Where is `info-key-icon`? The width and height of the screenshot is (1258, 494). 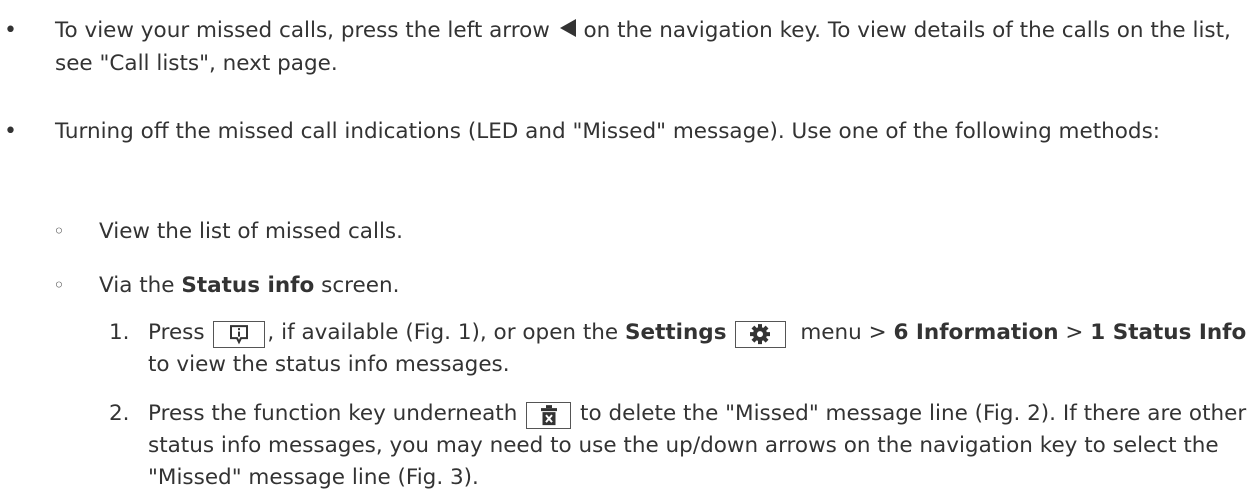
info-key-icon is located at coordinates (239, 334).